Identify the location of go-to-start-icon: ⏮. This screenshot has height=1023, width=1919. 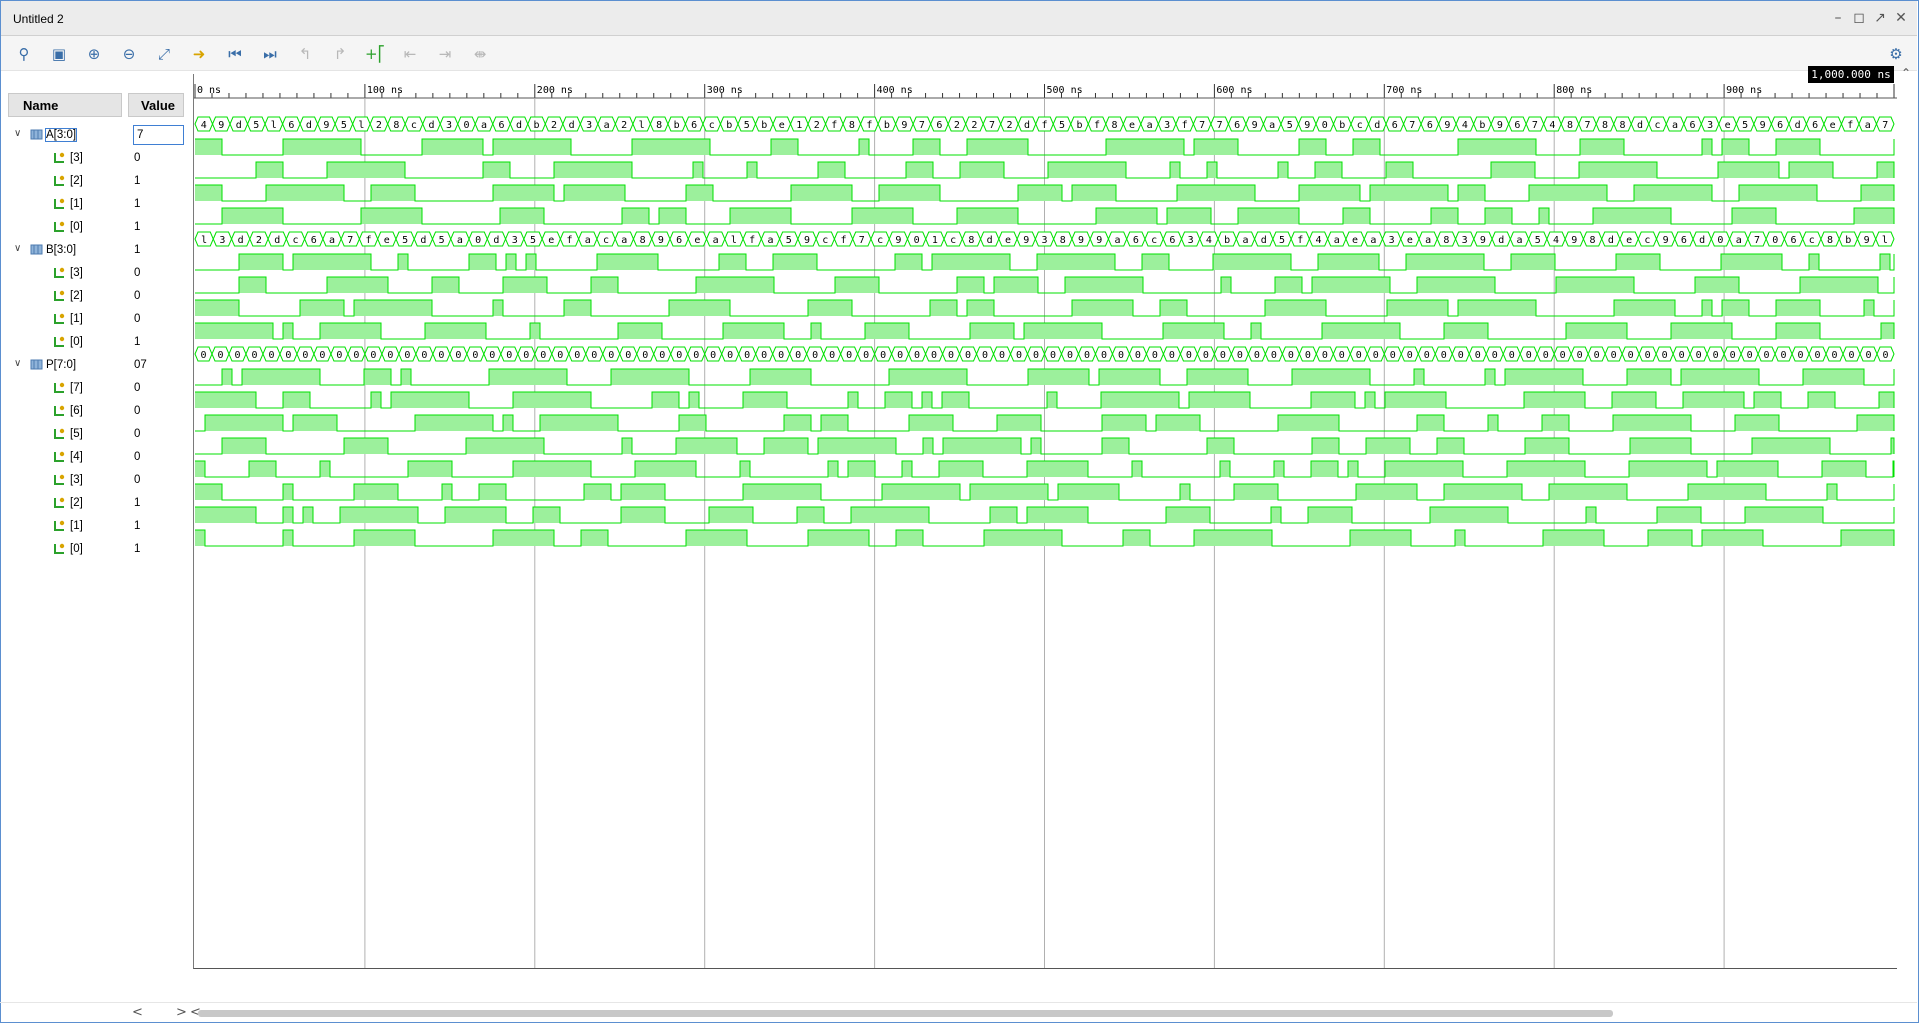
(235, 54).